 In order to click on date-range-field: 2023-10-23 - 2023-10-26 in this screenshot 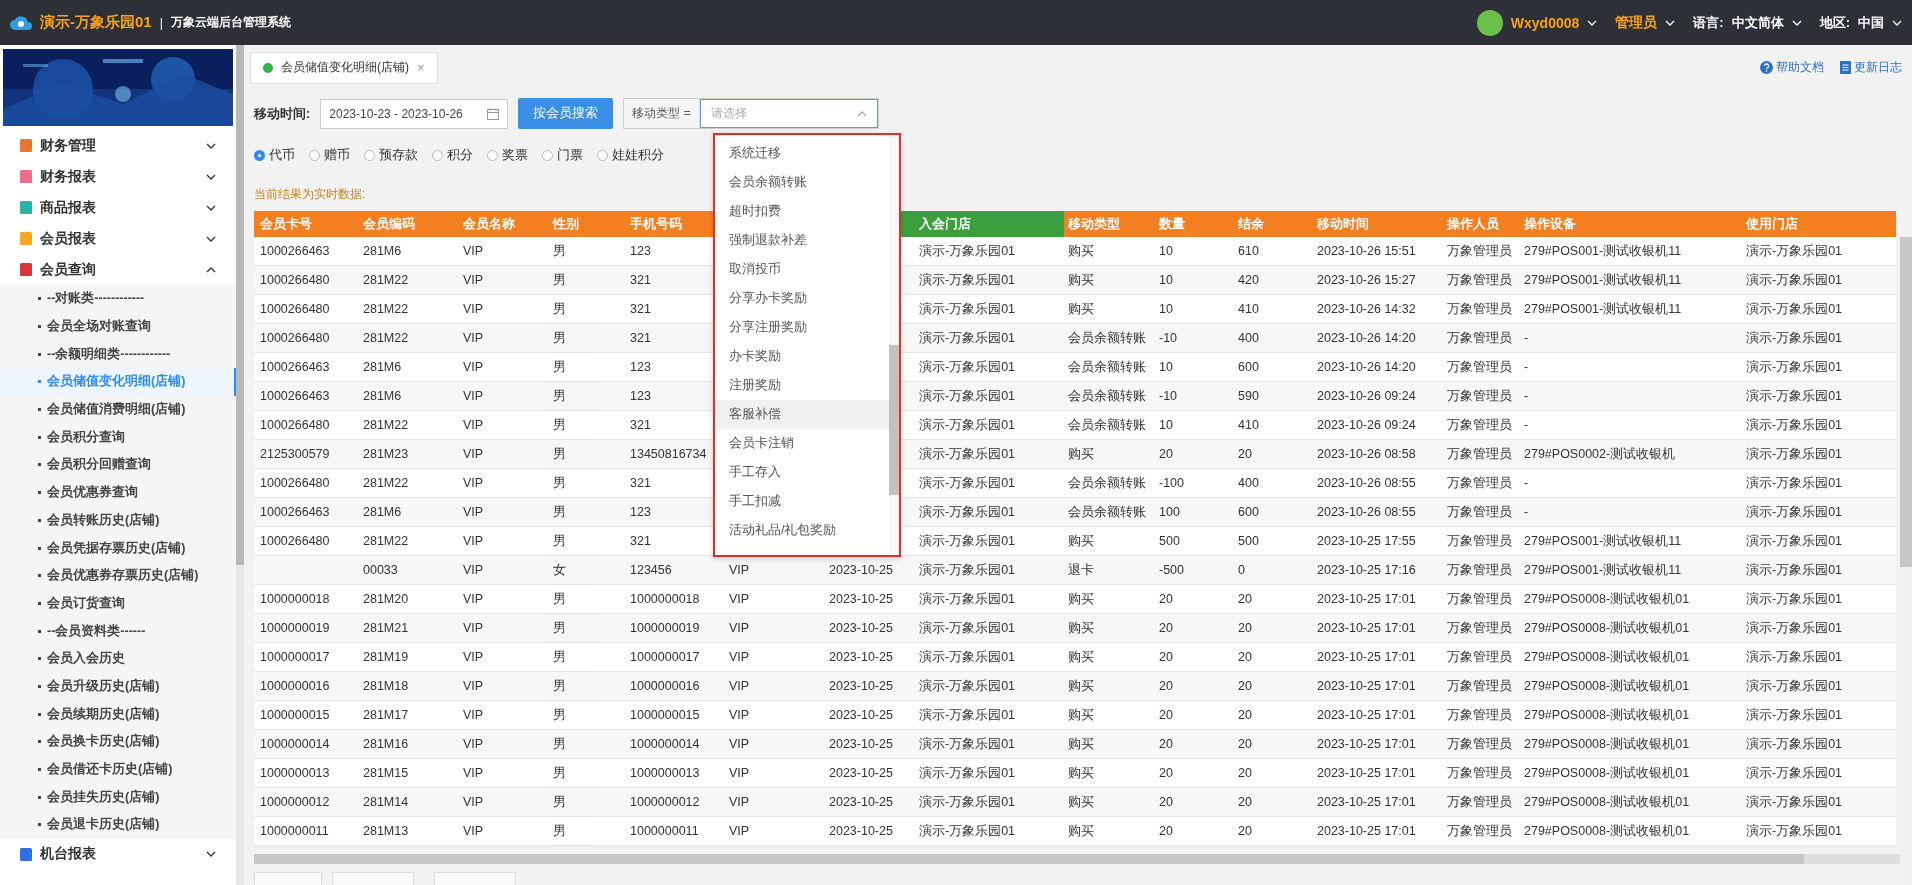, I will do `click(414, 113)`.